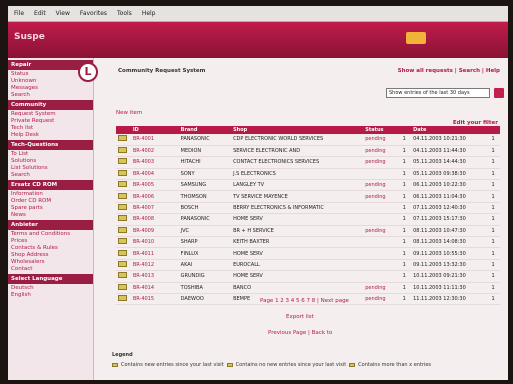  I want to click on sidebar-link: Shop Address, so click(50, 254).